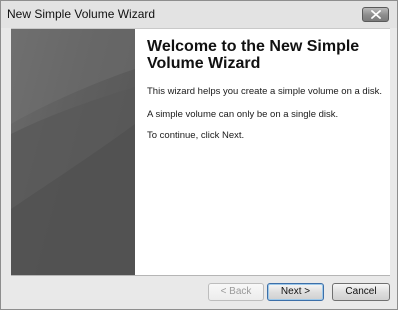  Describe the element at coordinates (236, 292) in the screenshot. I see `back-button: < Back` at that location.